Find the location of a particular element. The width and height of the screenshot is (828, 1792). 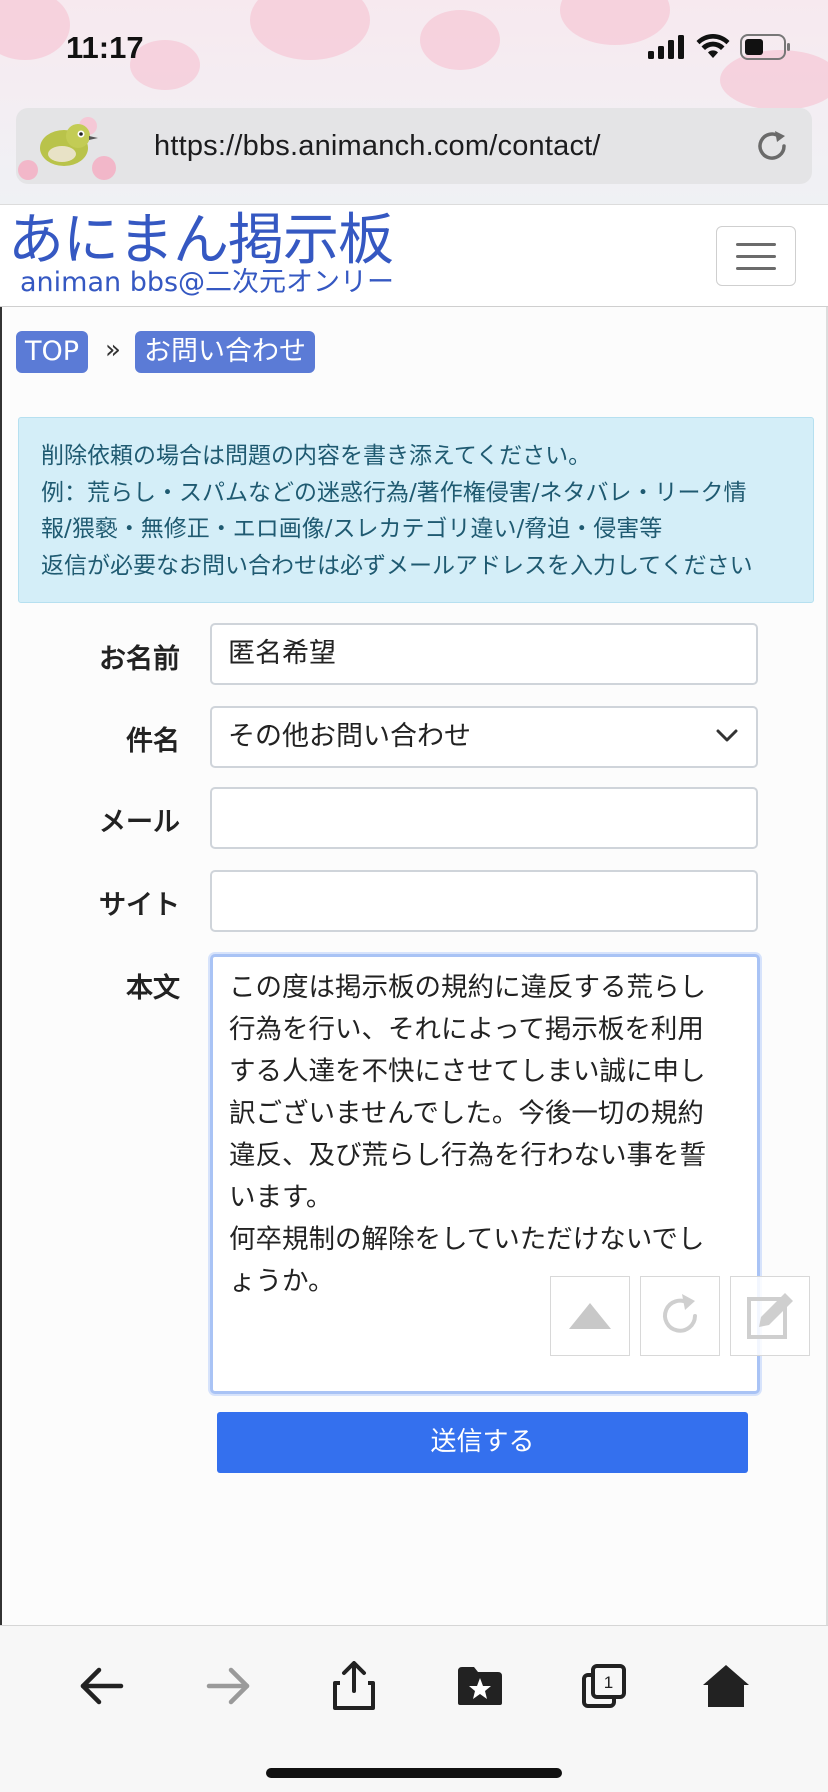

refresh-icon is located at coordinates (680, 1313).